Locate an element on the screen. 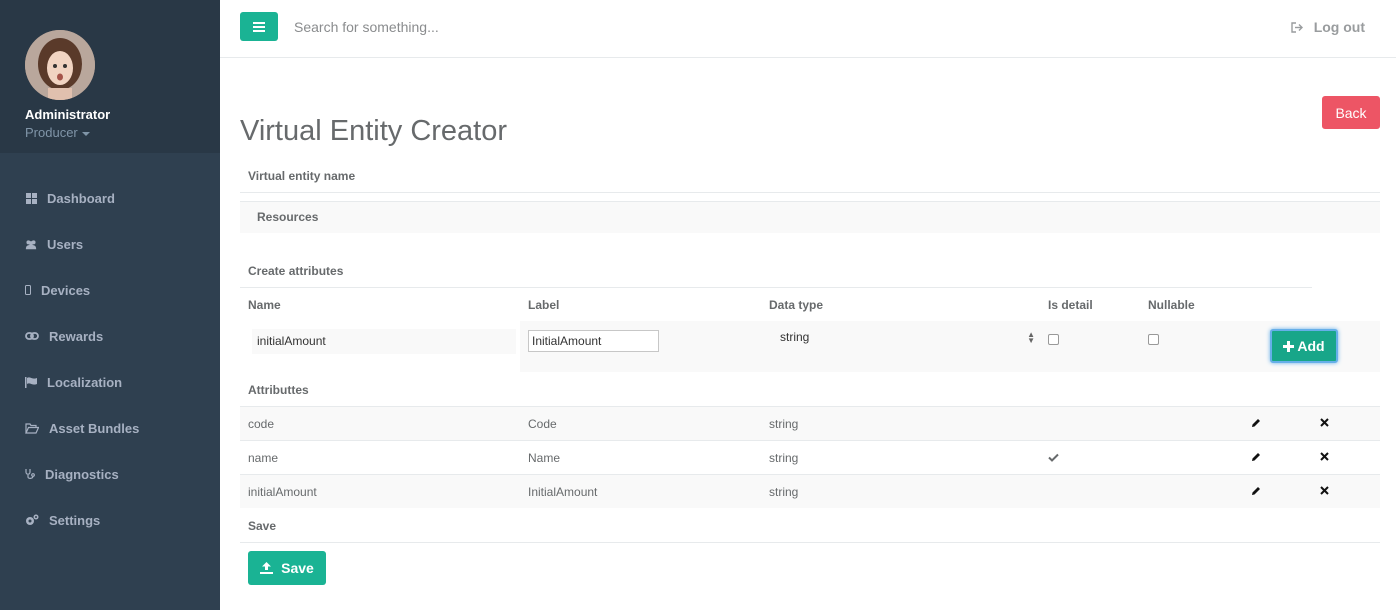 This screenshot has width=1396, height=610. avatar is located at coordinates (60, 65).